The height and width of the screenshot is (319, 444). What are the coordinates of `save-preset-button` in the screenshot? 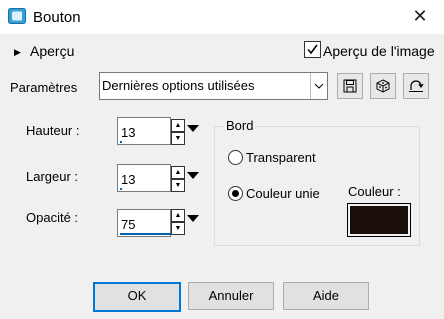 It's located at (350, 86).